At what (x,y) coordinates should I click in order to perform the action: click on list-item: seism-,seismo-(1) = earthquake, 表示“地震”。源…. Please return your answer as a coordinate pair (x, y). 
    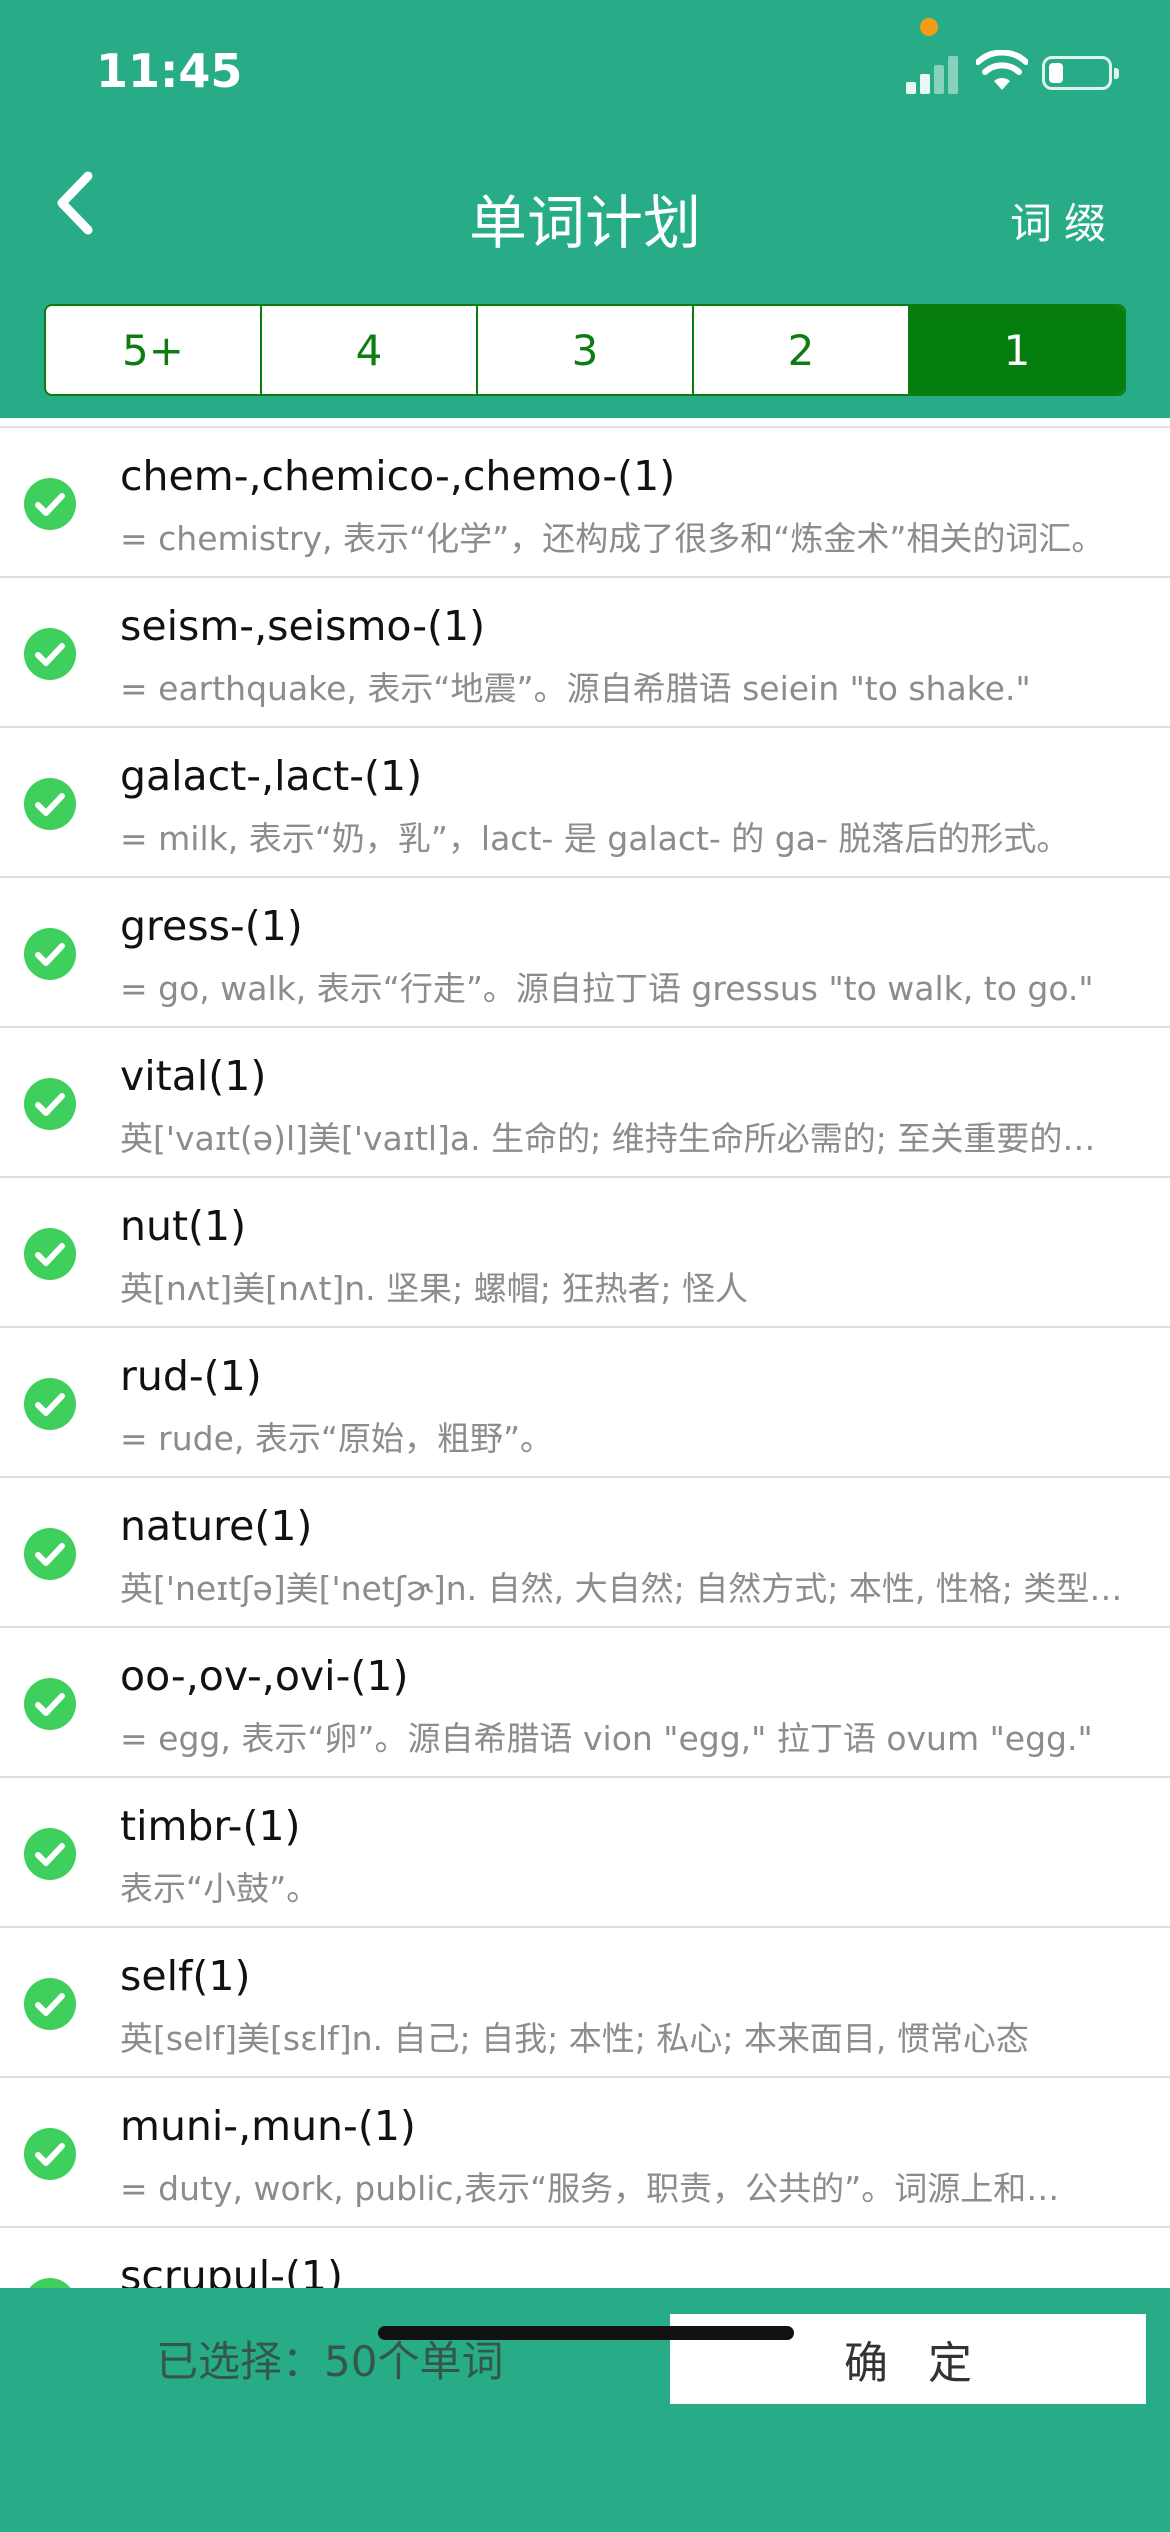
    Looking at the image, I should click on (585, 653).